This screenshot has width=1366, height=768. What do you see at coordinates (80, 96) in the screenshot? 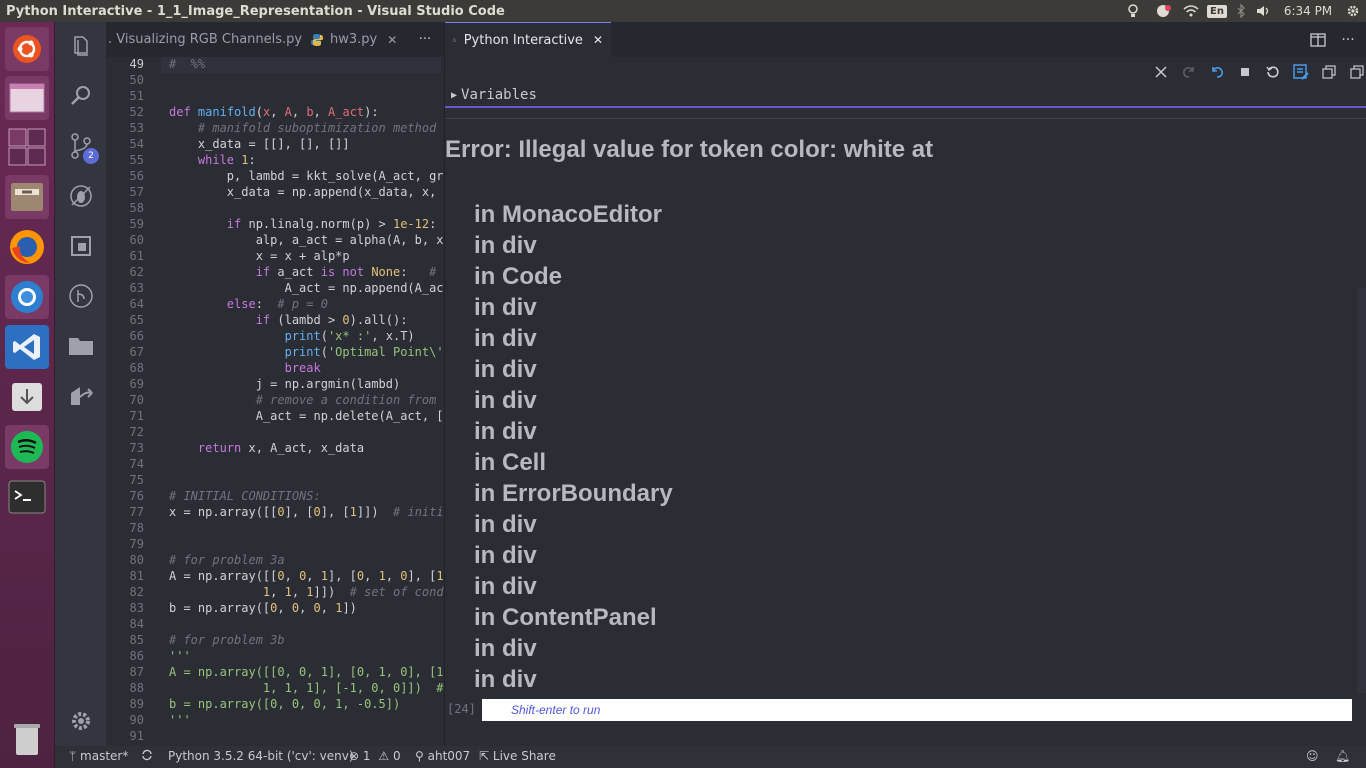
I see `search-icon` at bounding box center [80, 96].